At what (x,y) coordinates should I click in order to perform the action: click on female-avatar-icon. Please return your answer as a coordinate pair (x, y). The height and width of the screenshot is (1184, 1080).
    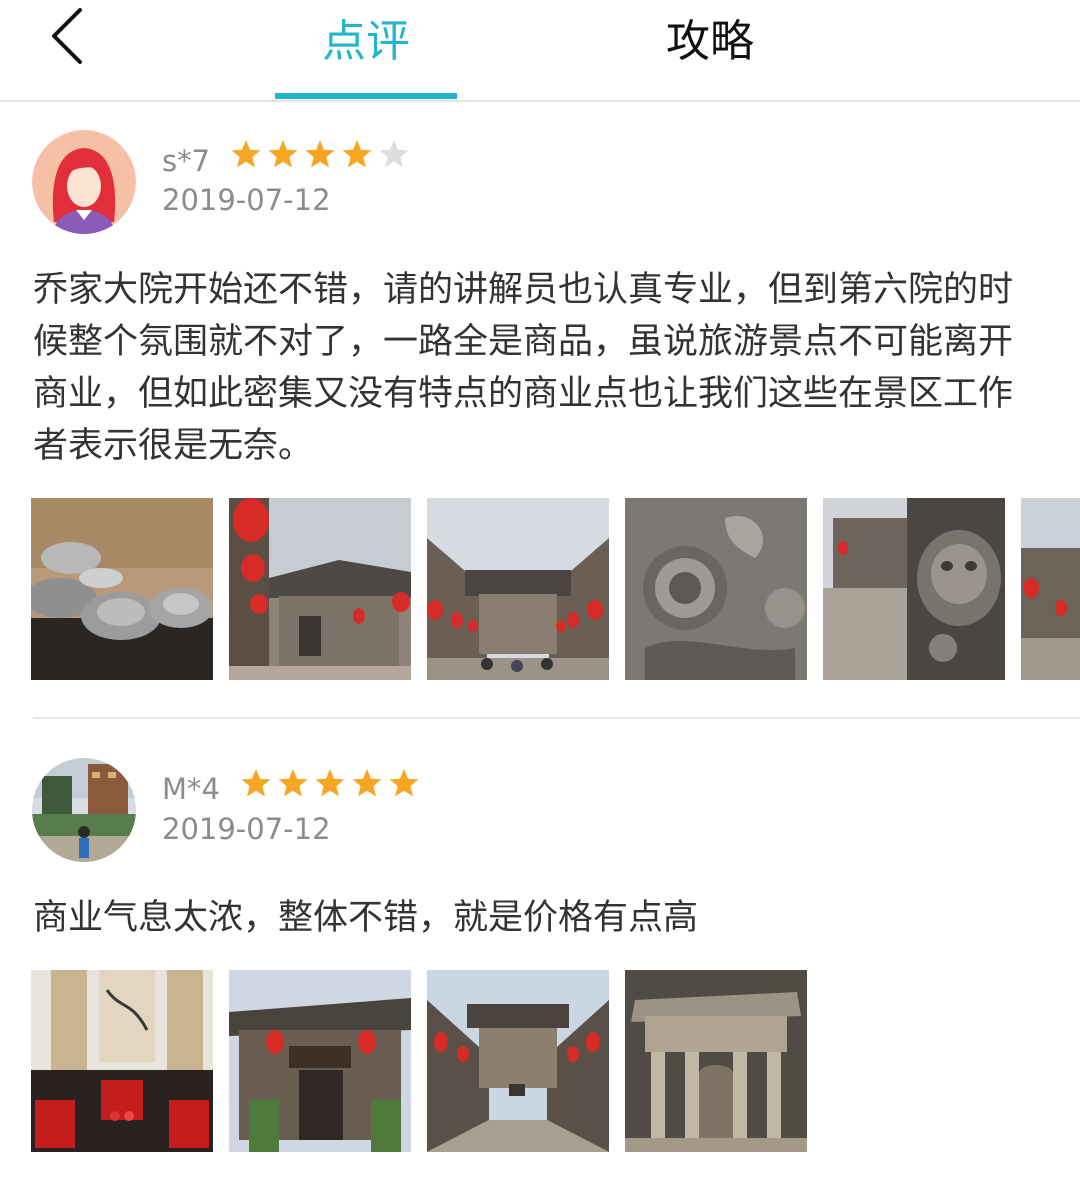
    Looking at the image, I should click on (84, 182).